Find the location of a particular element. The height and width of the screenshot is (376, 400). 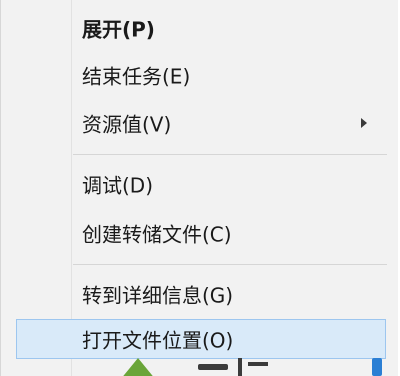

menu-item-expand: 展开(P) is located at coordinates (200, 28).